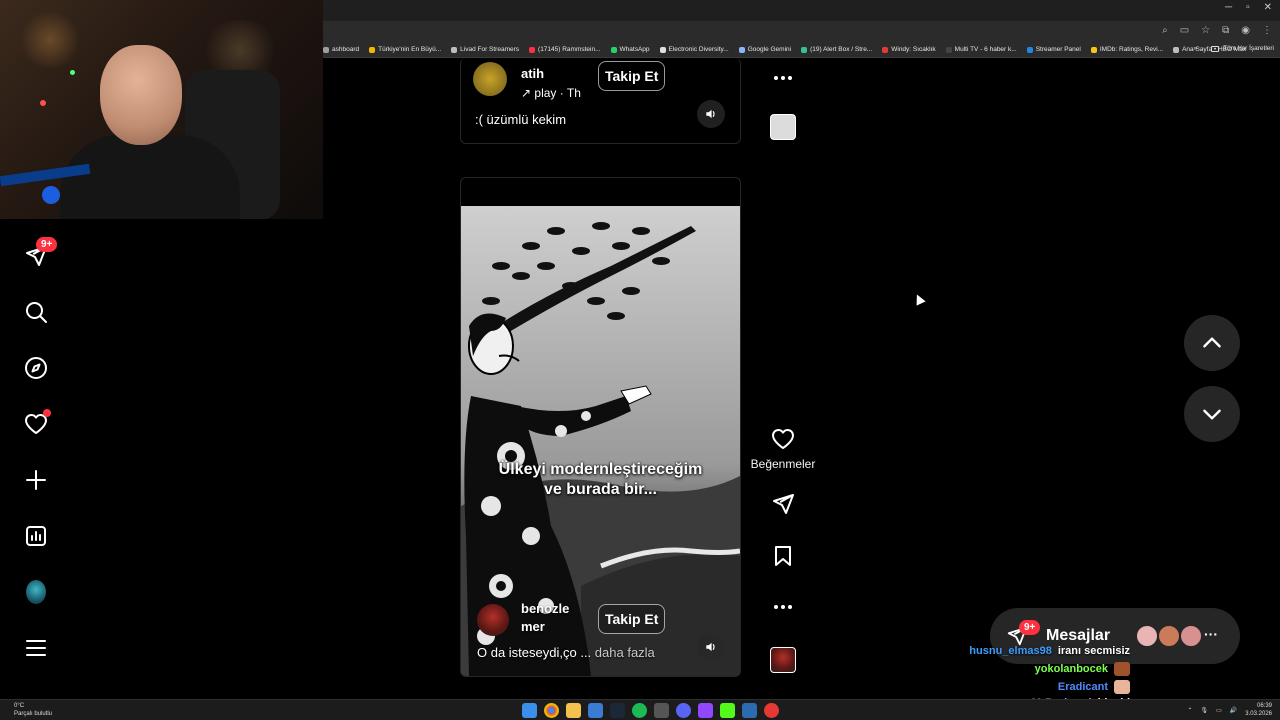  I want to click on profile-avatar, so click(36, 592).